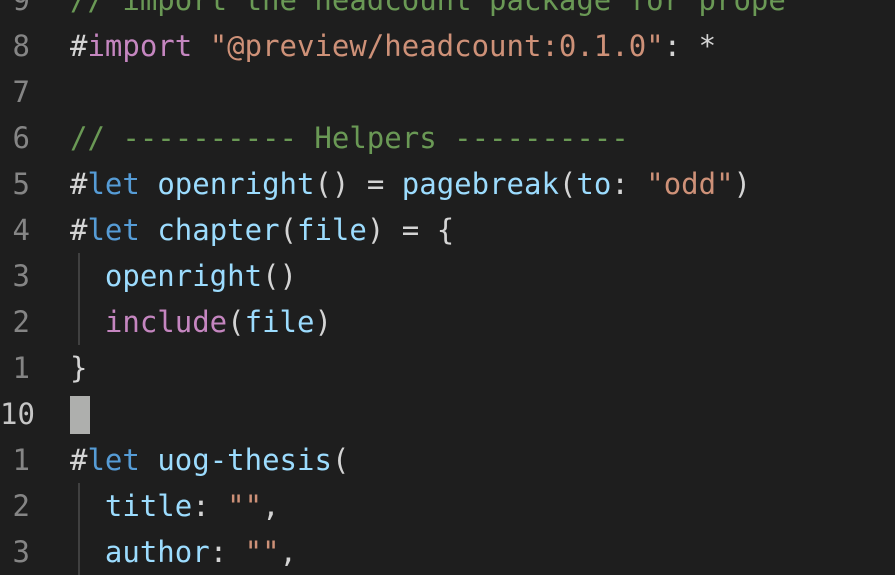 This screenshot has height=575, width=895. I want to click on code-line: 8 #import "@preview/headcount:0.1.0": *, so click(447, 46).